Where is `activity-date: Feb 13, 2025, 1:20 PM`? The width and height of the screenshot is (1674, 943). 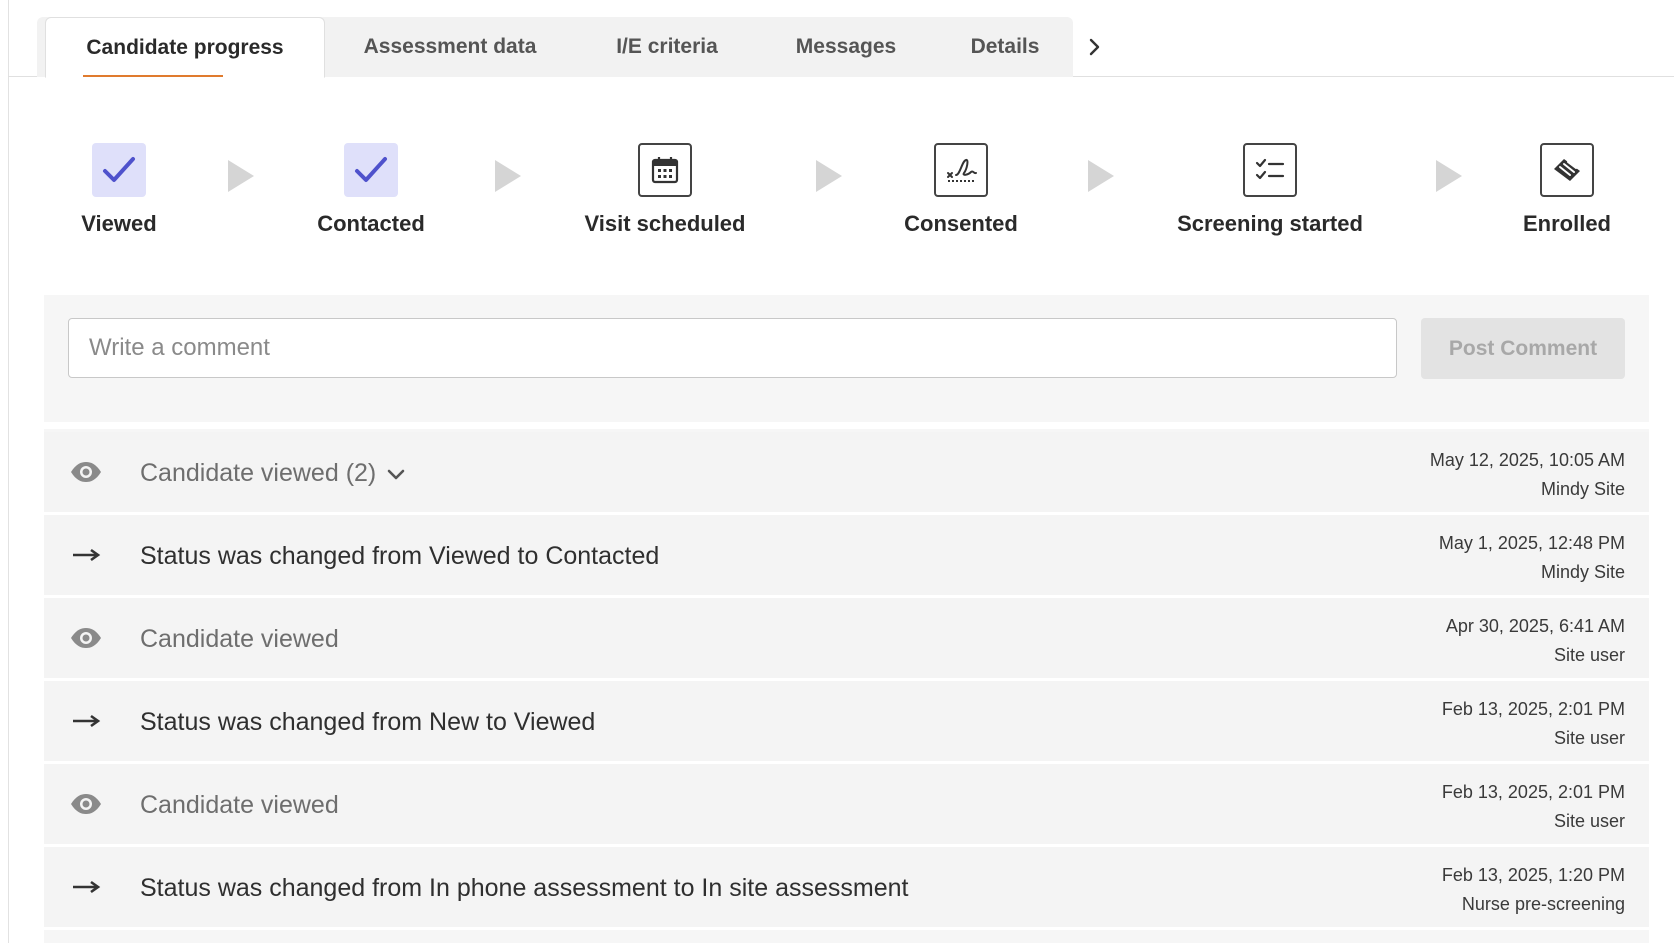 activity-date: Feb 13, 2025, 1:20 PM is located at coordinates (1533, 875).